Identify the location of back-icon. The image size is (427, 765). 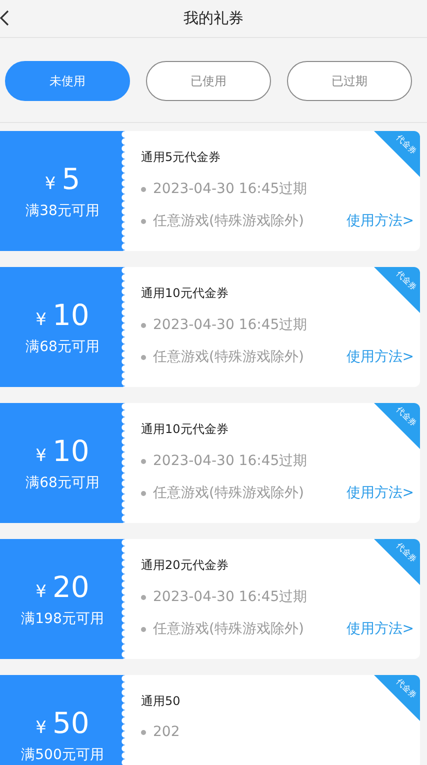
(5, 18).